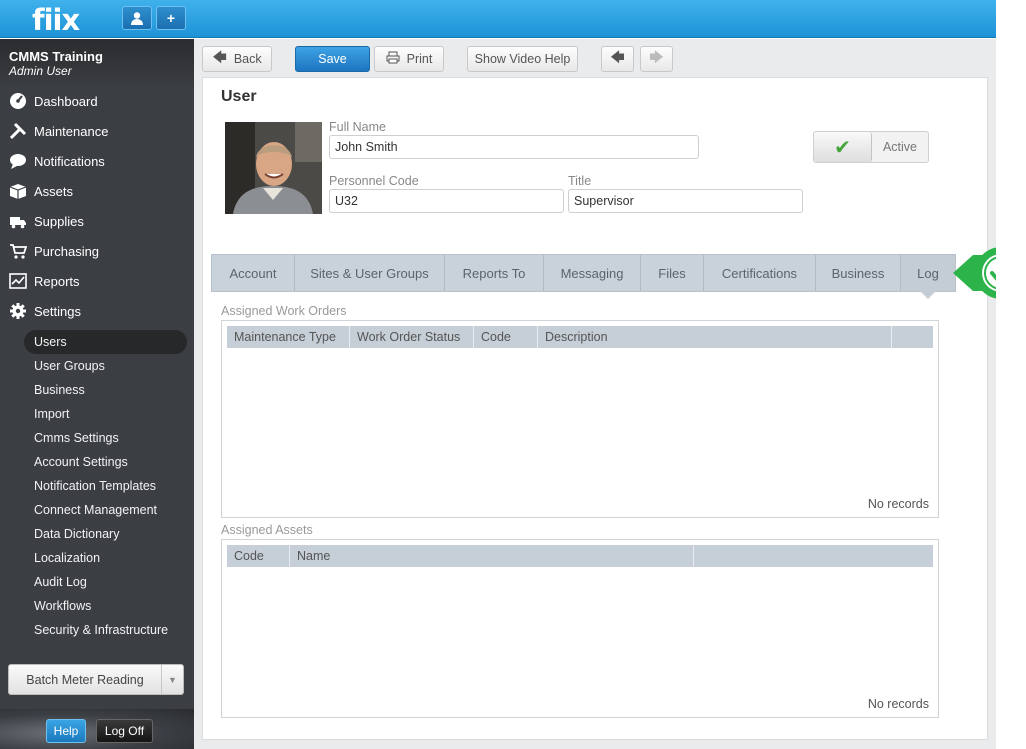  I want to click on active-toggle: ✔ Active, so click(871, 147).